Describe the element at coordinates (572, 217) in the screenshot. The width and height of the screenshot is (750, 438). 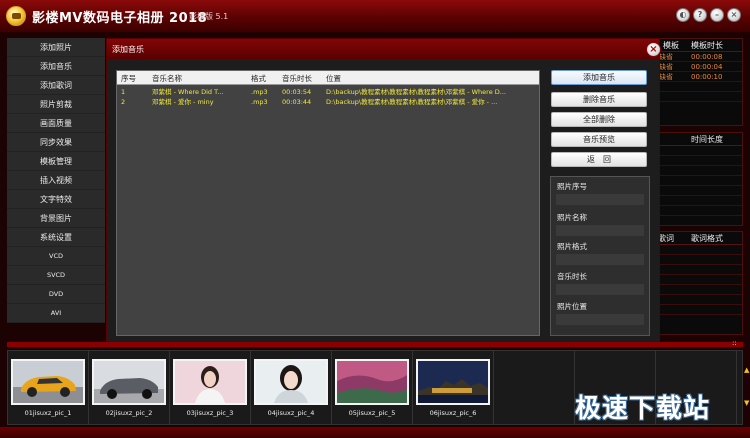
I see `photo-name-label: 照片名称` at that location.